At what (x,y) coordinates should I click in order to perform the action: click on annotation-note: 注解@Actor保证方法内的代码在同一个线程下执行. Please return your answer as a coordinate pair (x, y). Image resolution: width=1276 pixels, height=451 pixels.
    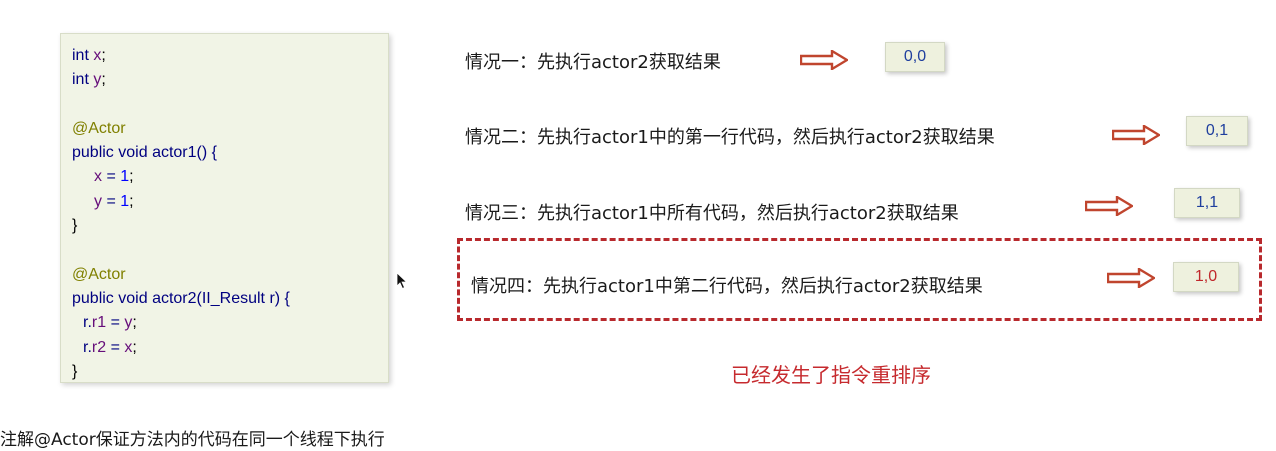
    Looking at the image, I should click on (192, 440).